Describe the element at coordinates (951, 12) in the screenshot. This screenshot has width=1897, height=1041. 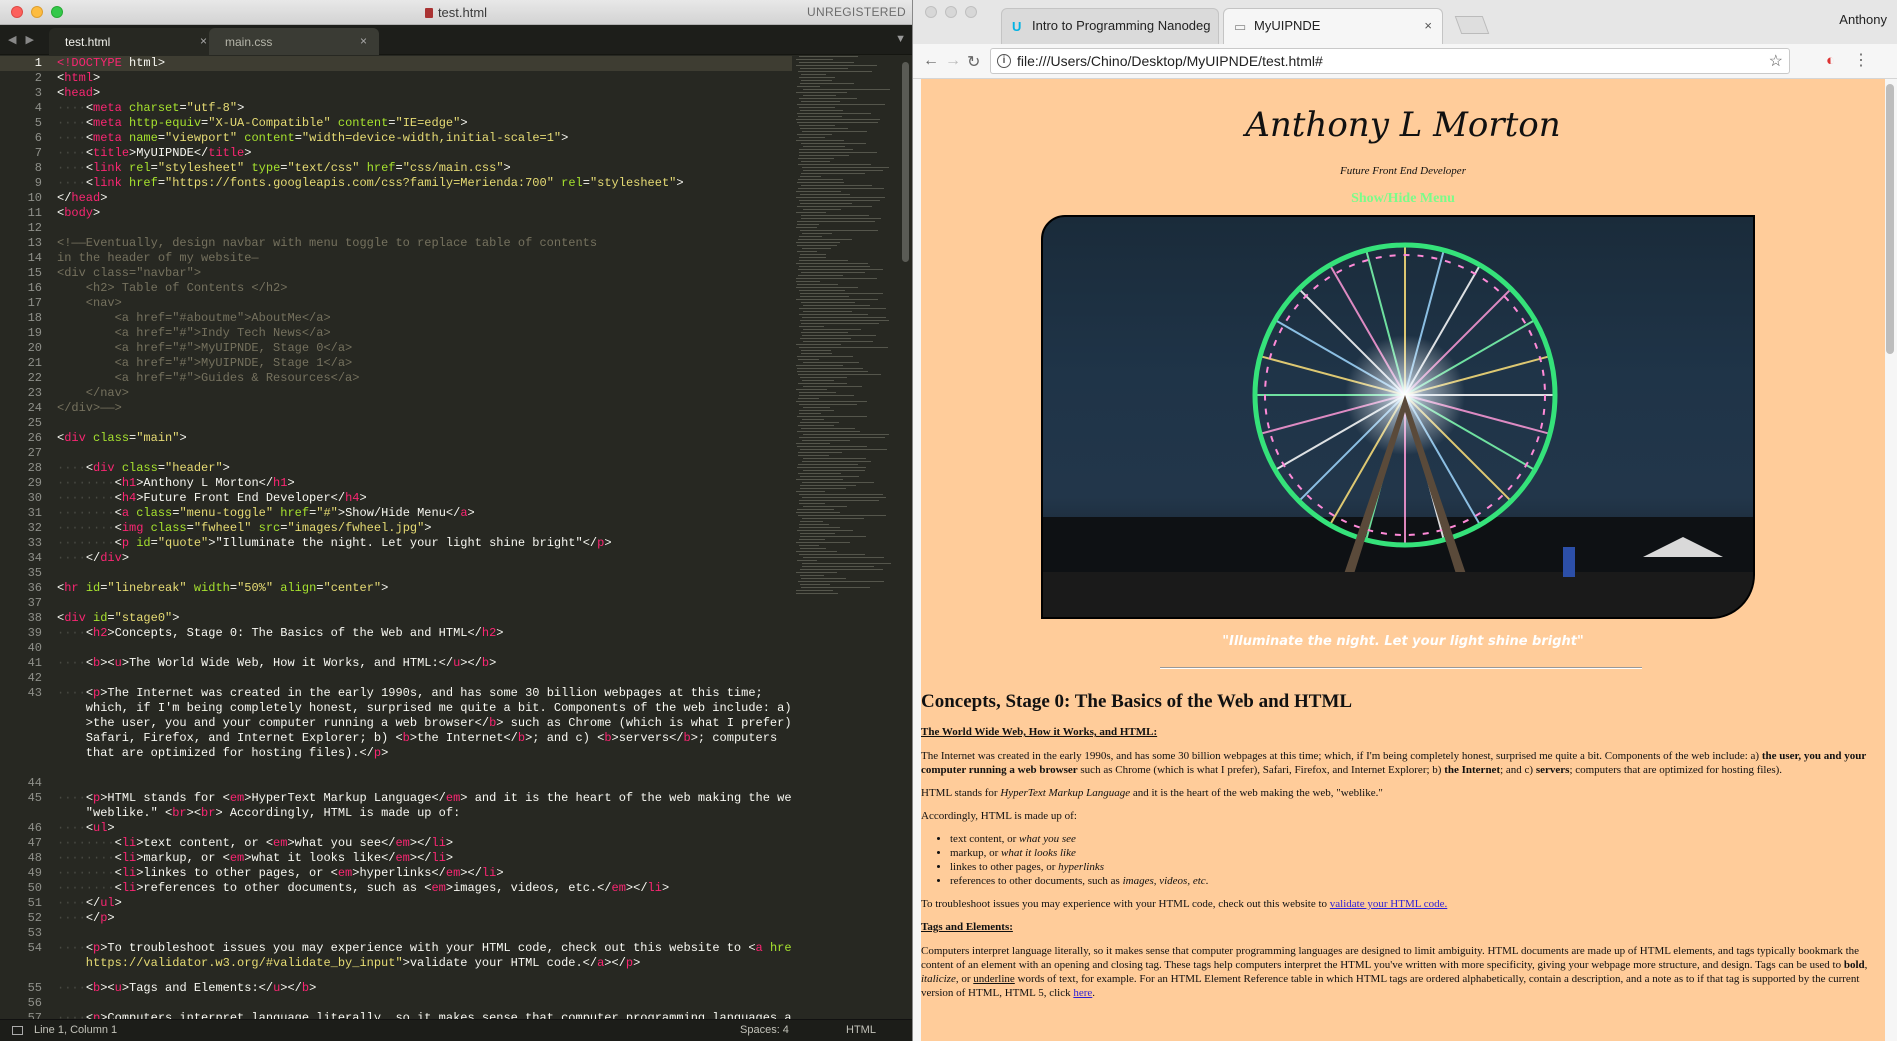
I see `minimize-window-button` at that location.